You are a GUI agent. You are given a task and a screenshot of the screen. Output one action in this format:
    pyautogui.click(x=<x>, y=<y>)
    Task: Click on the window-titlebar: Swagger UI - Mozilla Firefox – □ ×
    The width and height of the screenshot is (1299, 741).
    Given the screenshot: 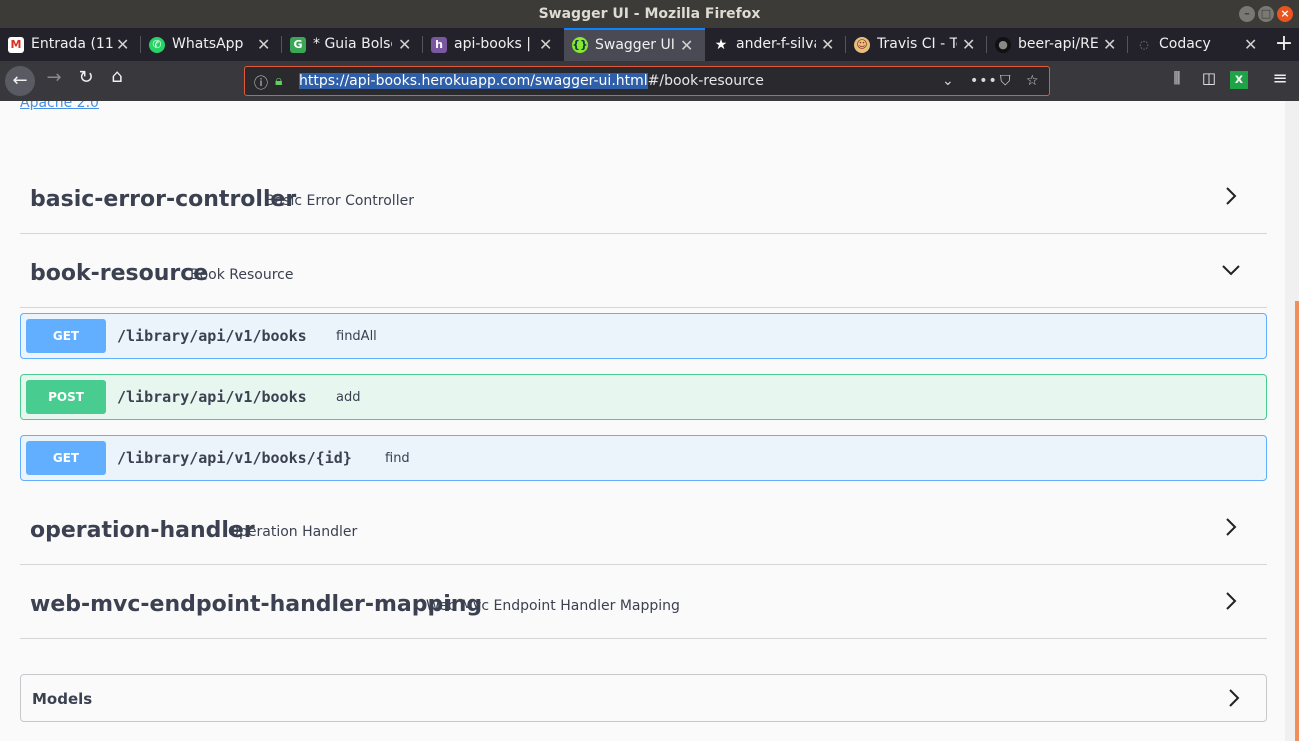 What is the action you would take?
    pyautogui.click(x=649, y=14)
    